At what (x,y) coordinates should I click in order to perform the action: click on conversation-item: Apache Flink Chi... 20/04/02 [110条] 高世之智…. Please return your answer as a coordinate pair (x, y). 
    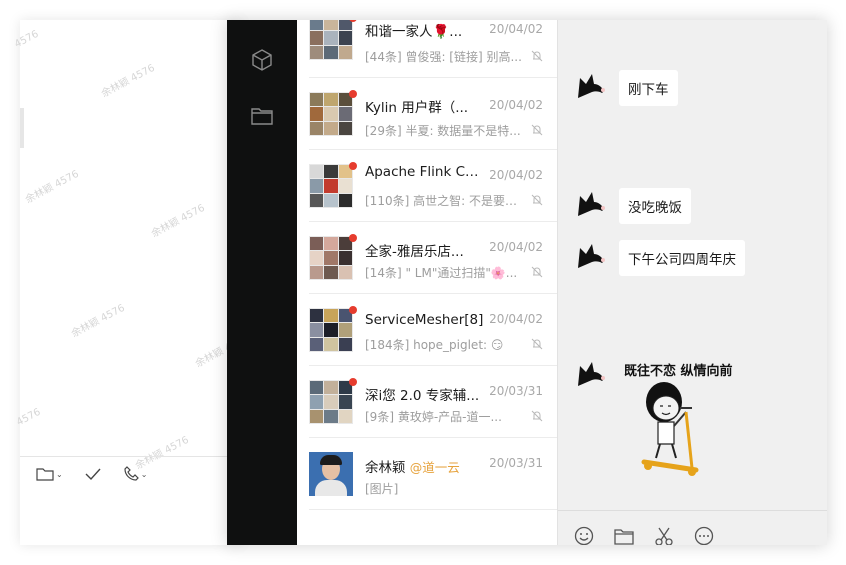
    Looking at the image, I should click on (427, 186).